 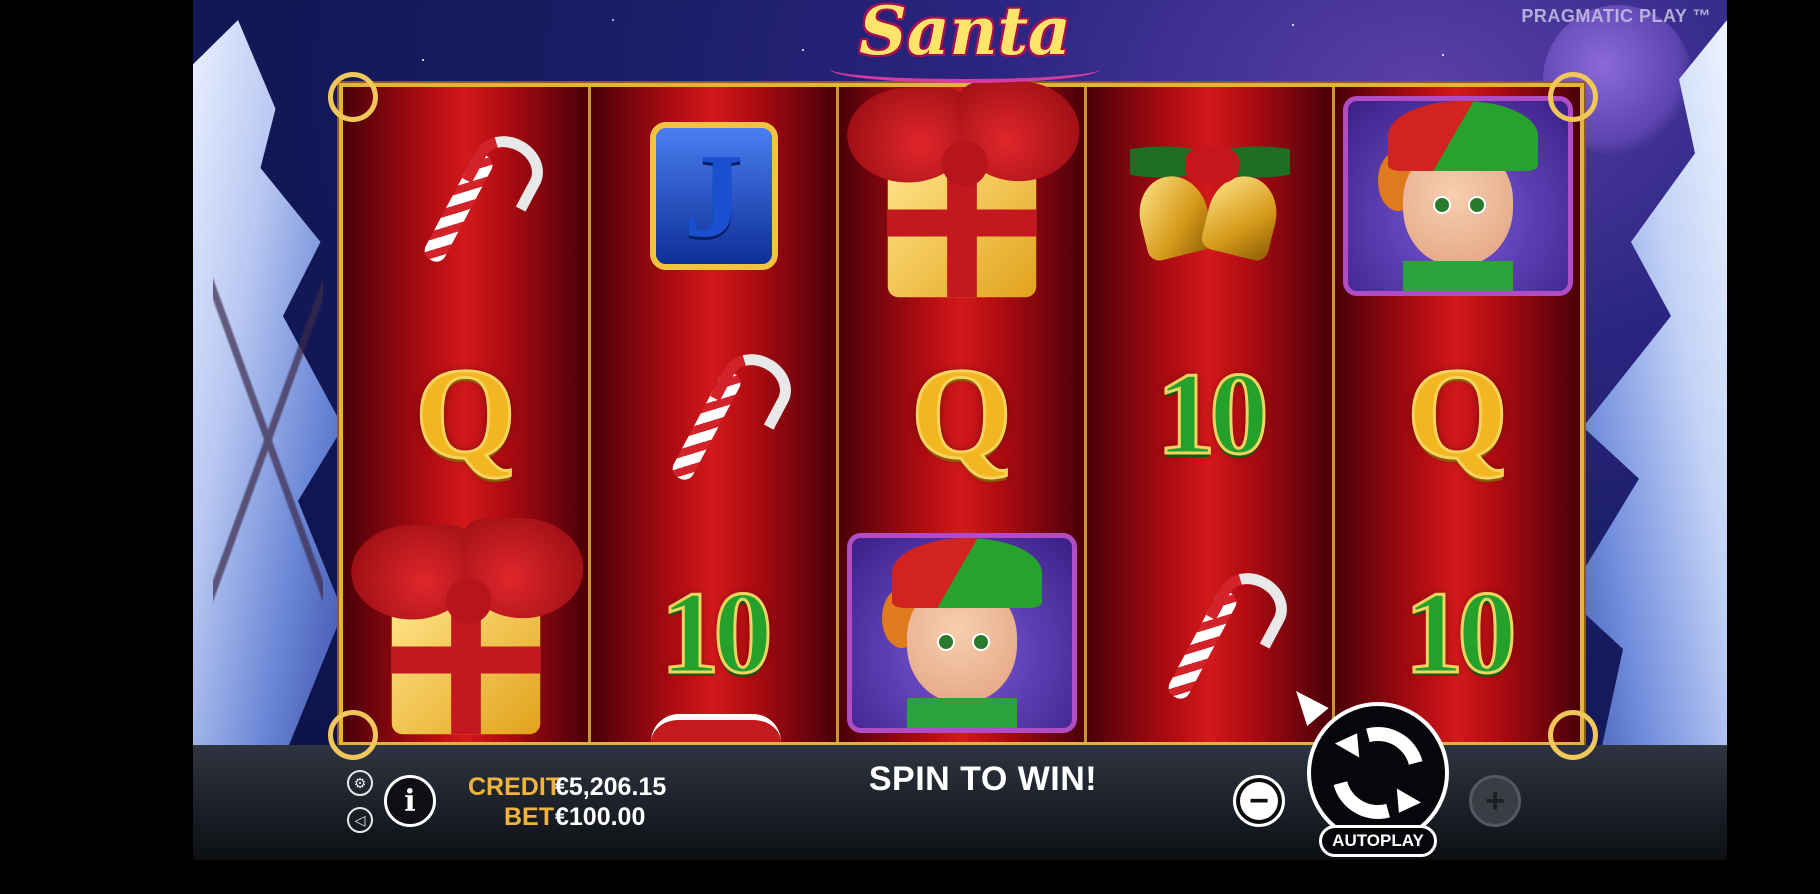 I want to click on spin-arrows-icon, so click(x=1378, y=773).